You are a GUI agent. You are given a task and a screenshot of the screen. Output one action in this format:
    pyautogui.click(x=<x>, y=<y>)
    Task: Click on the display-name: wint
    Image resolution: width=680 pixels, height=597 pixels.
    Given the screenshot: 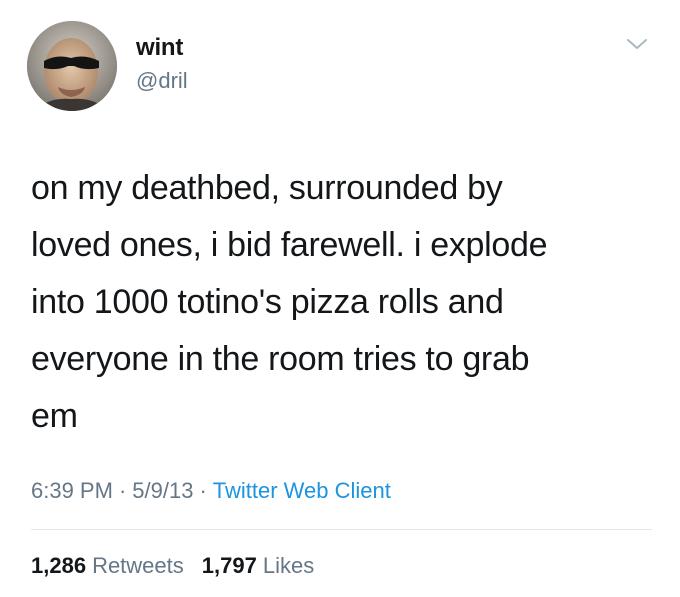 What is the action you would take?
    pyautogui.click(x=159, y=48)
    